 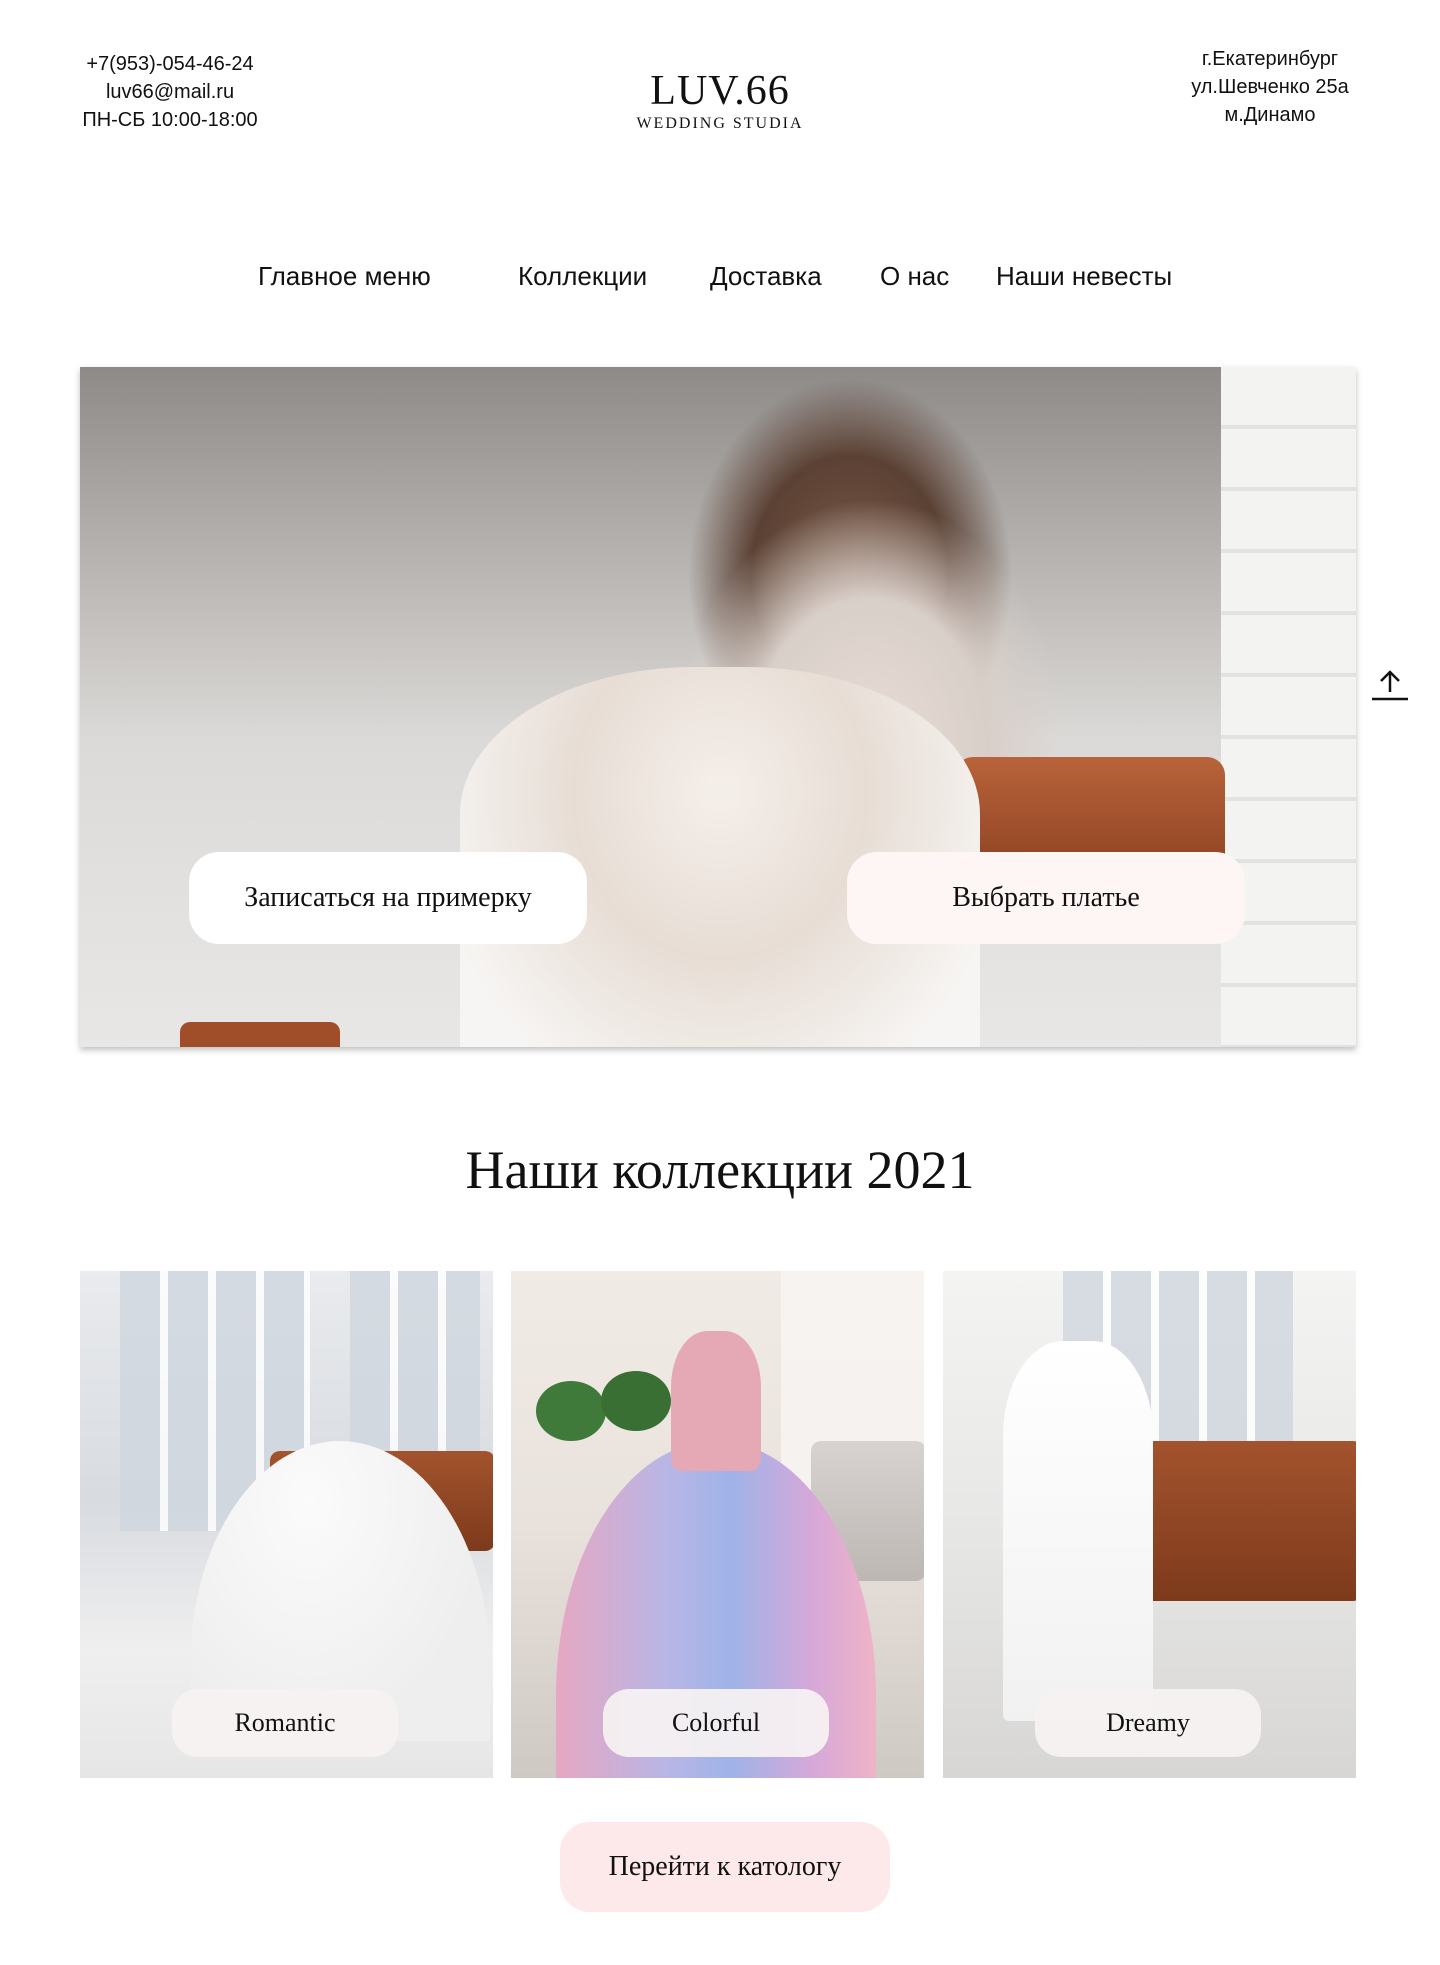 What do you see at coordinates (285, 1723) in the screenshot?
I see `collection-label: Romantic` at bounding box center [285, 1723].